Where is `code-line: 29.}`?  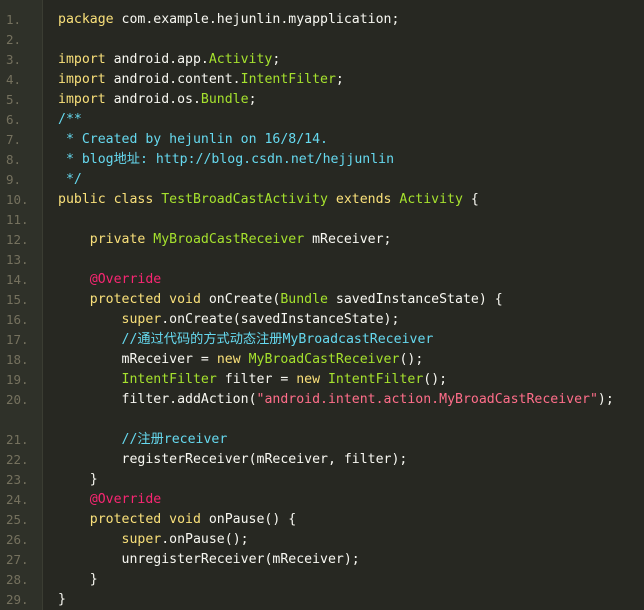
code-line: 29.} is located at coordinates (322, 600).